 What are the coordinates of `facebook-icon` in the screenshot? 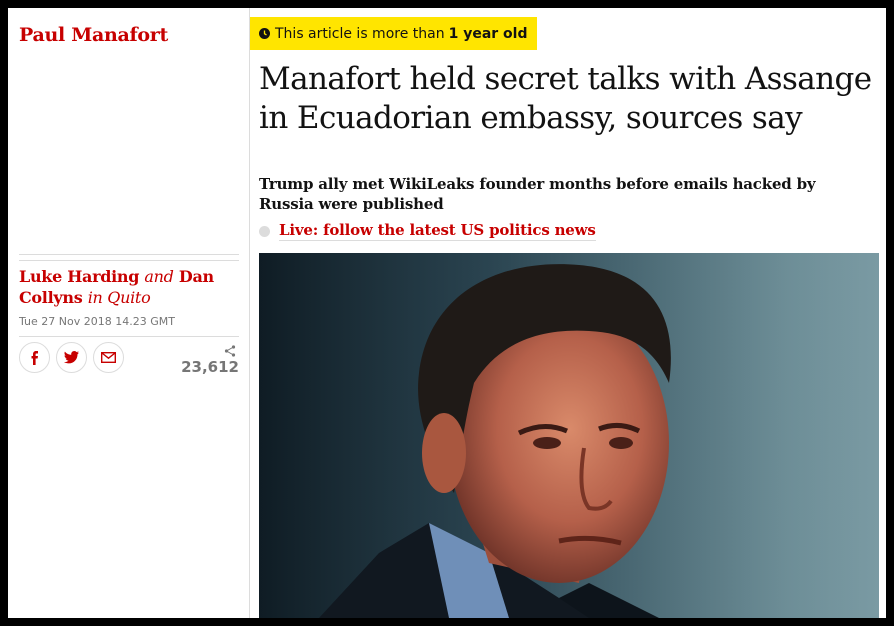 It's located at (34, 357).